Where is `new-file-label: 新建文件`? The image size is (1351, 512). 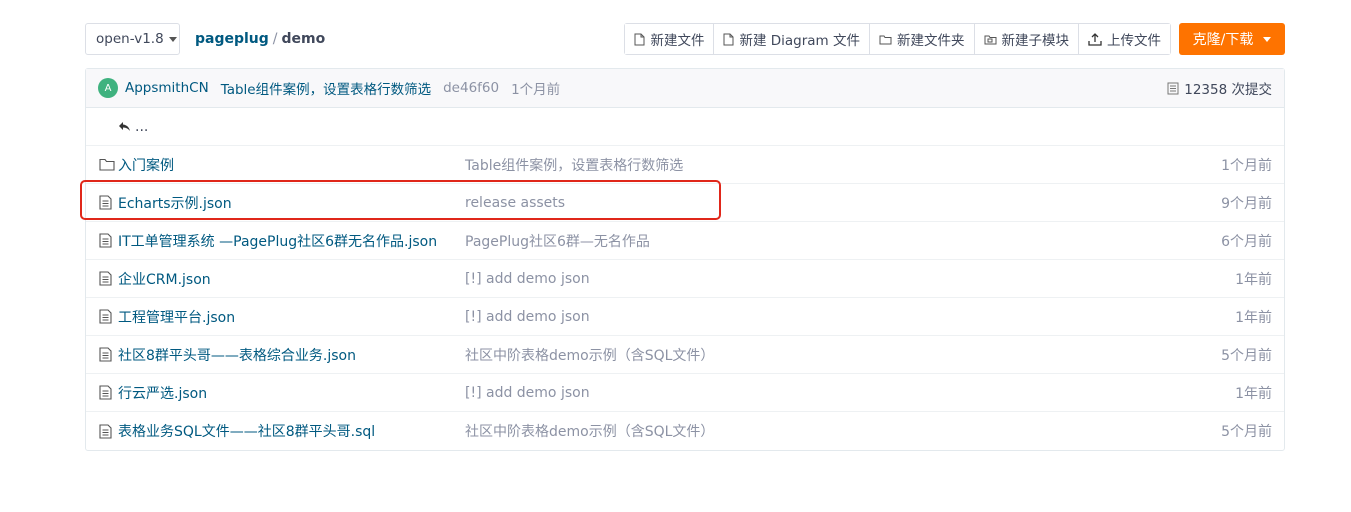 new-file-label: 新建文件 is located at coordinates (677, 41).